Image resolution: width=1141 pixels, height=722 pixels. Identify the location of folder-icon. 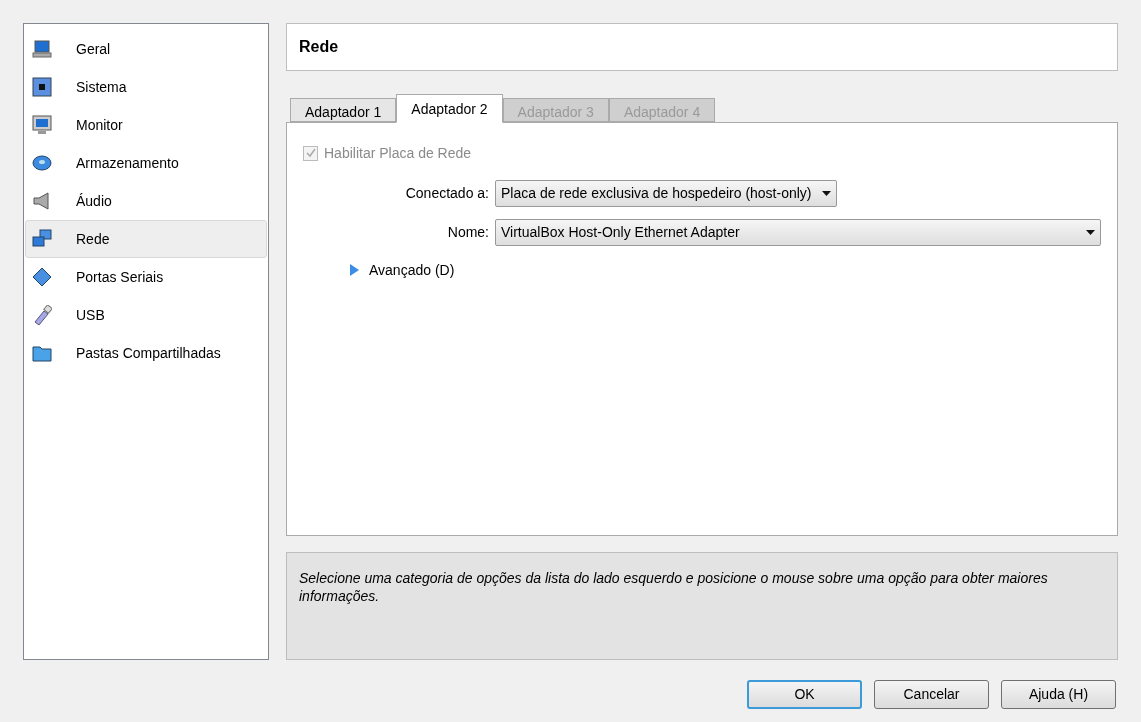
(42, 353).